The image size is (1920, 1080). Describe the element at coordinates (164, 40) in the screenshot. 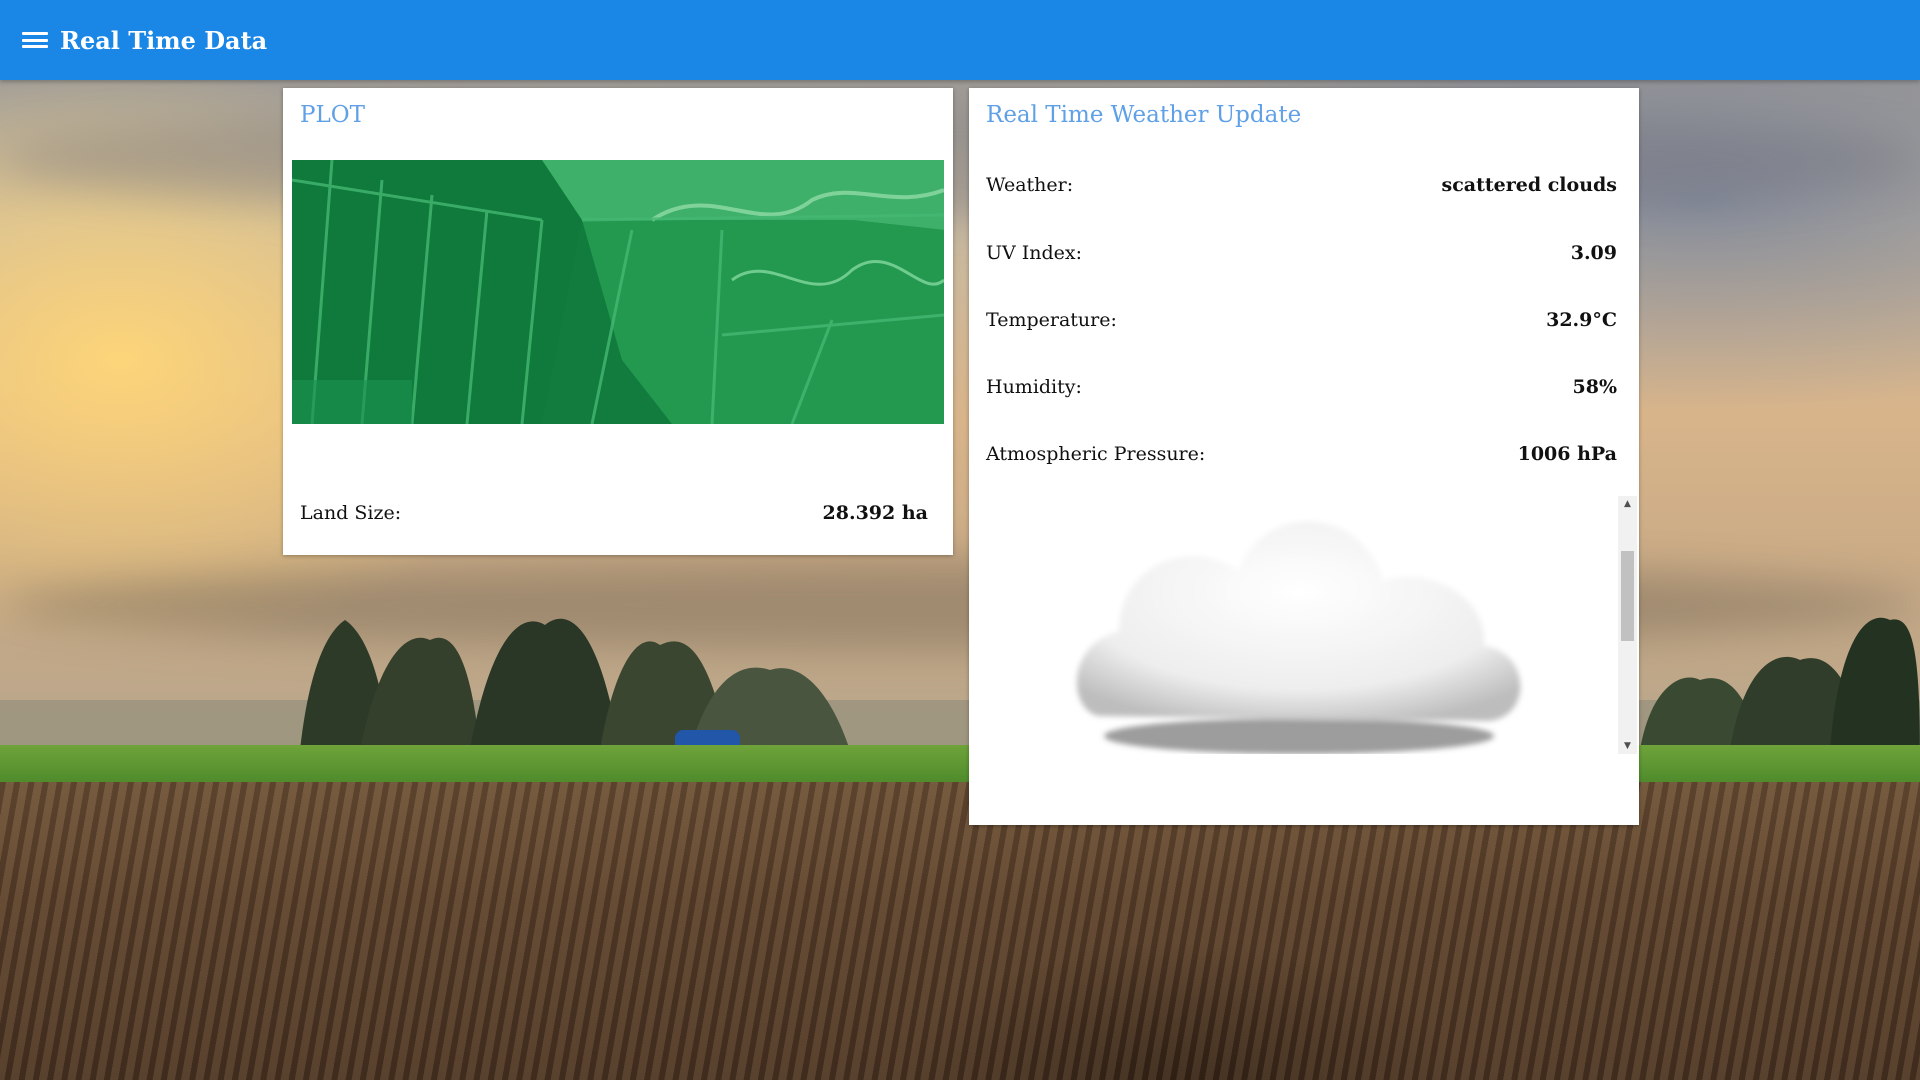

I see `app-title: Real Time Data` at that location.